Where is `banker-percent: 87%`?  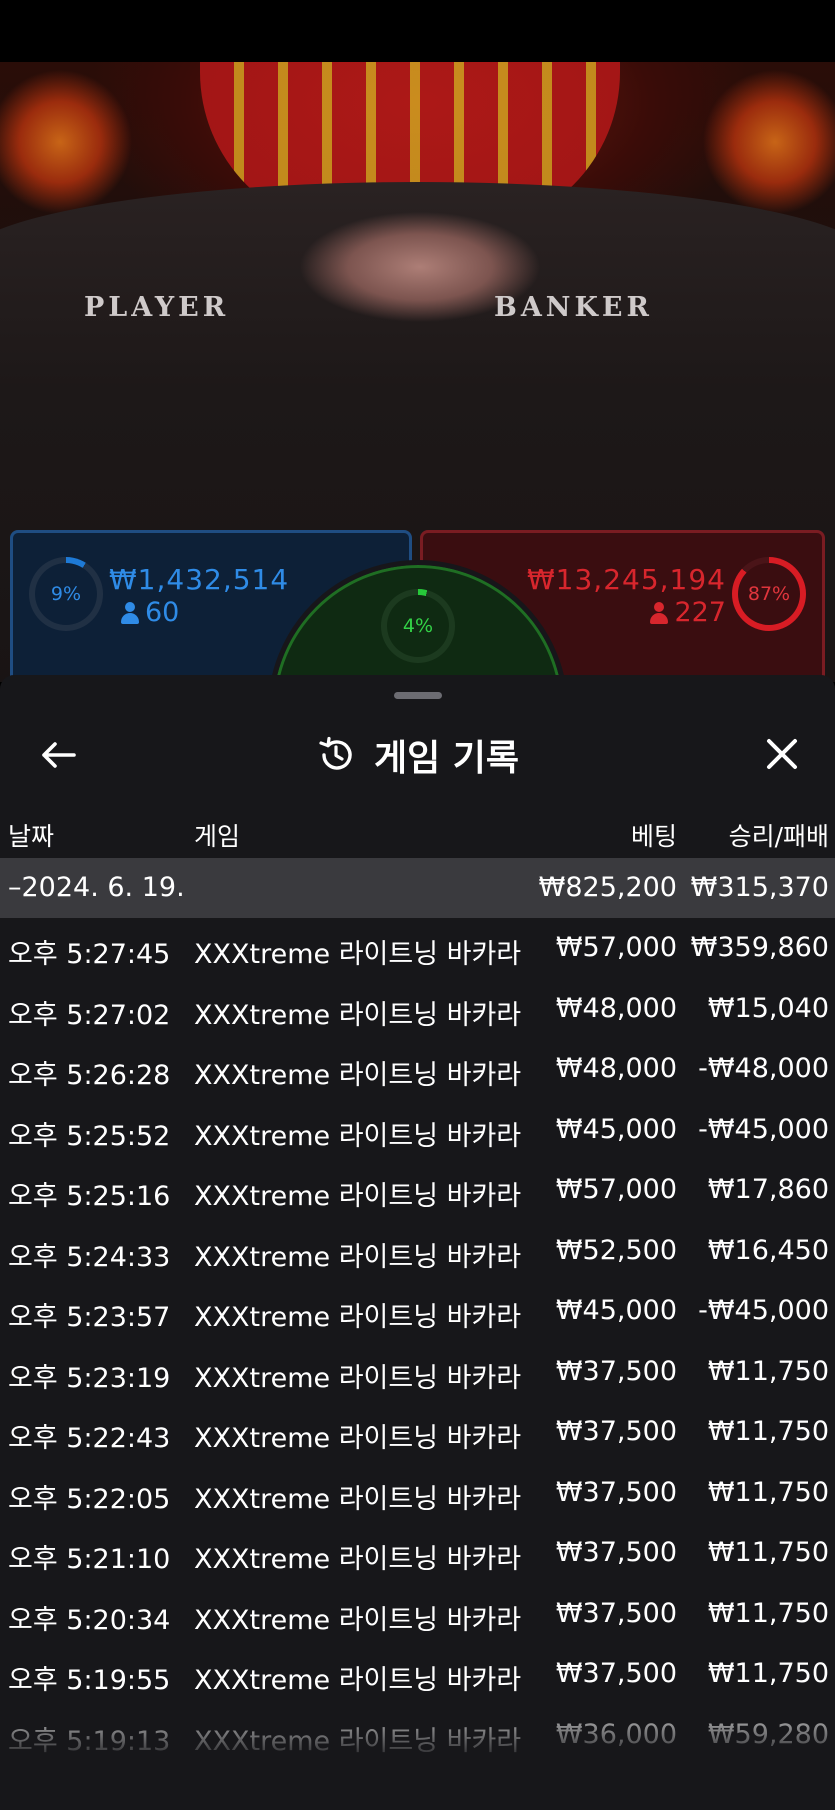
banker-percent: 87% is located at coordinates (769, 594).